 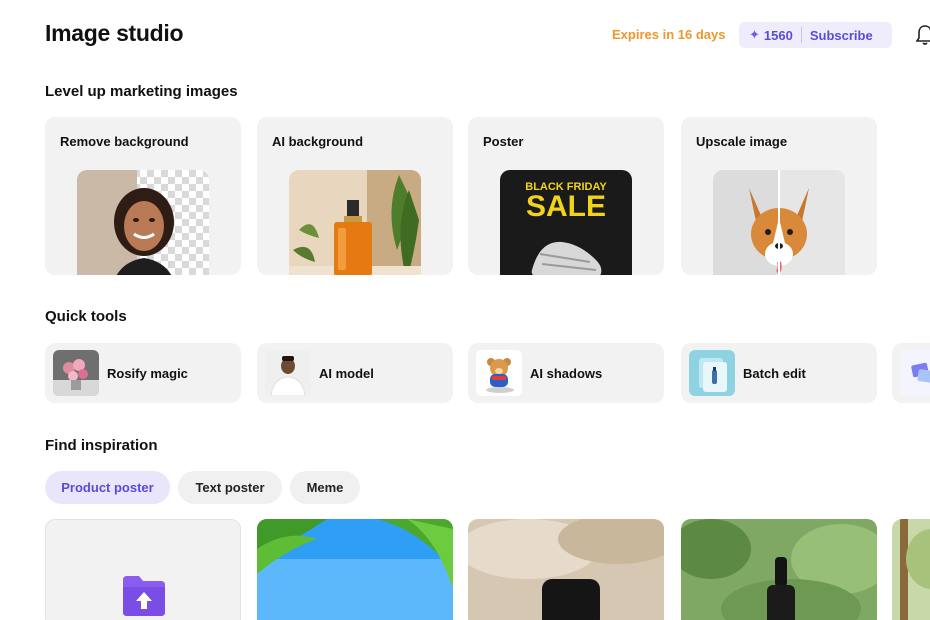 I want to click on section-title-level-up: Level up marketing images, so click(x=141, y=91).